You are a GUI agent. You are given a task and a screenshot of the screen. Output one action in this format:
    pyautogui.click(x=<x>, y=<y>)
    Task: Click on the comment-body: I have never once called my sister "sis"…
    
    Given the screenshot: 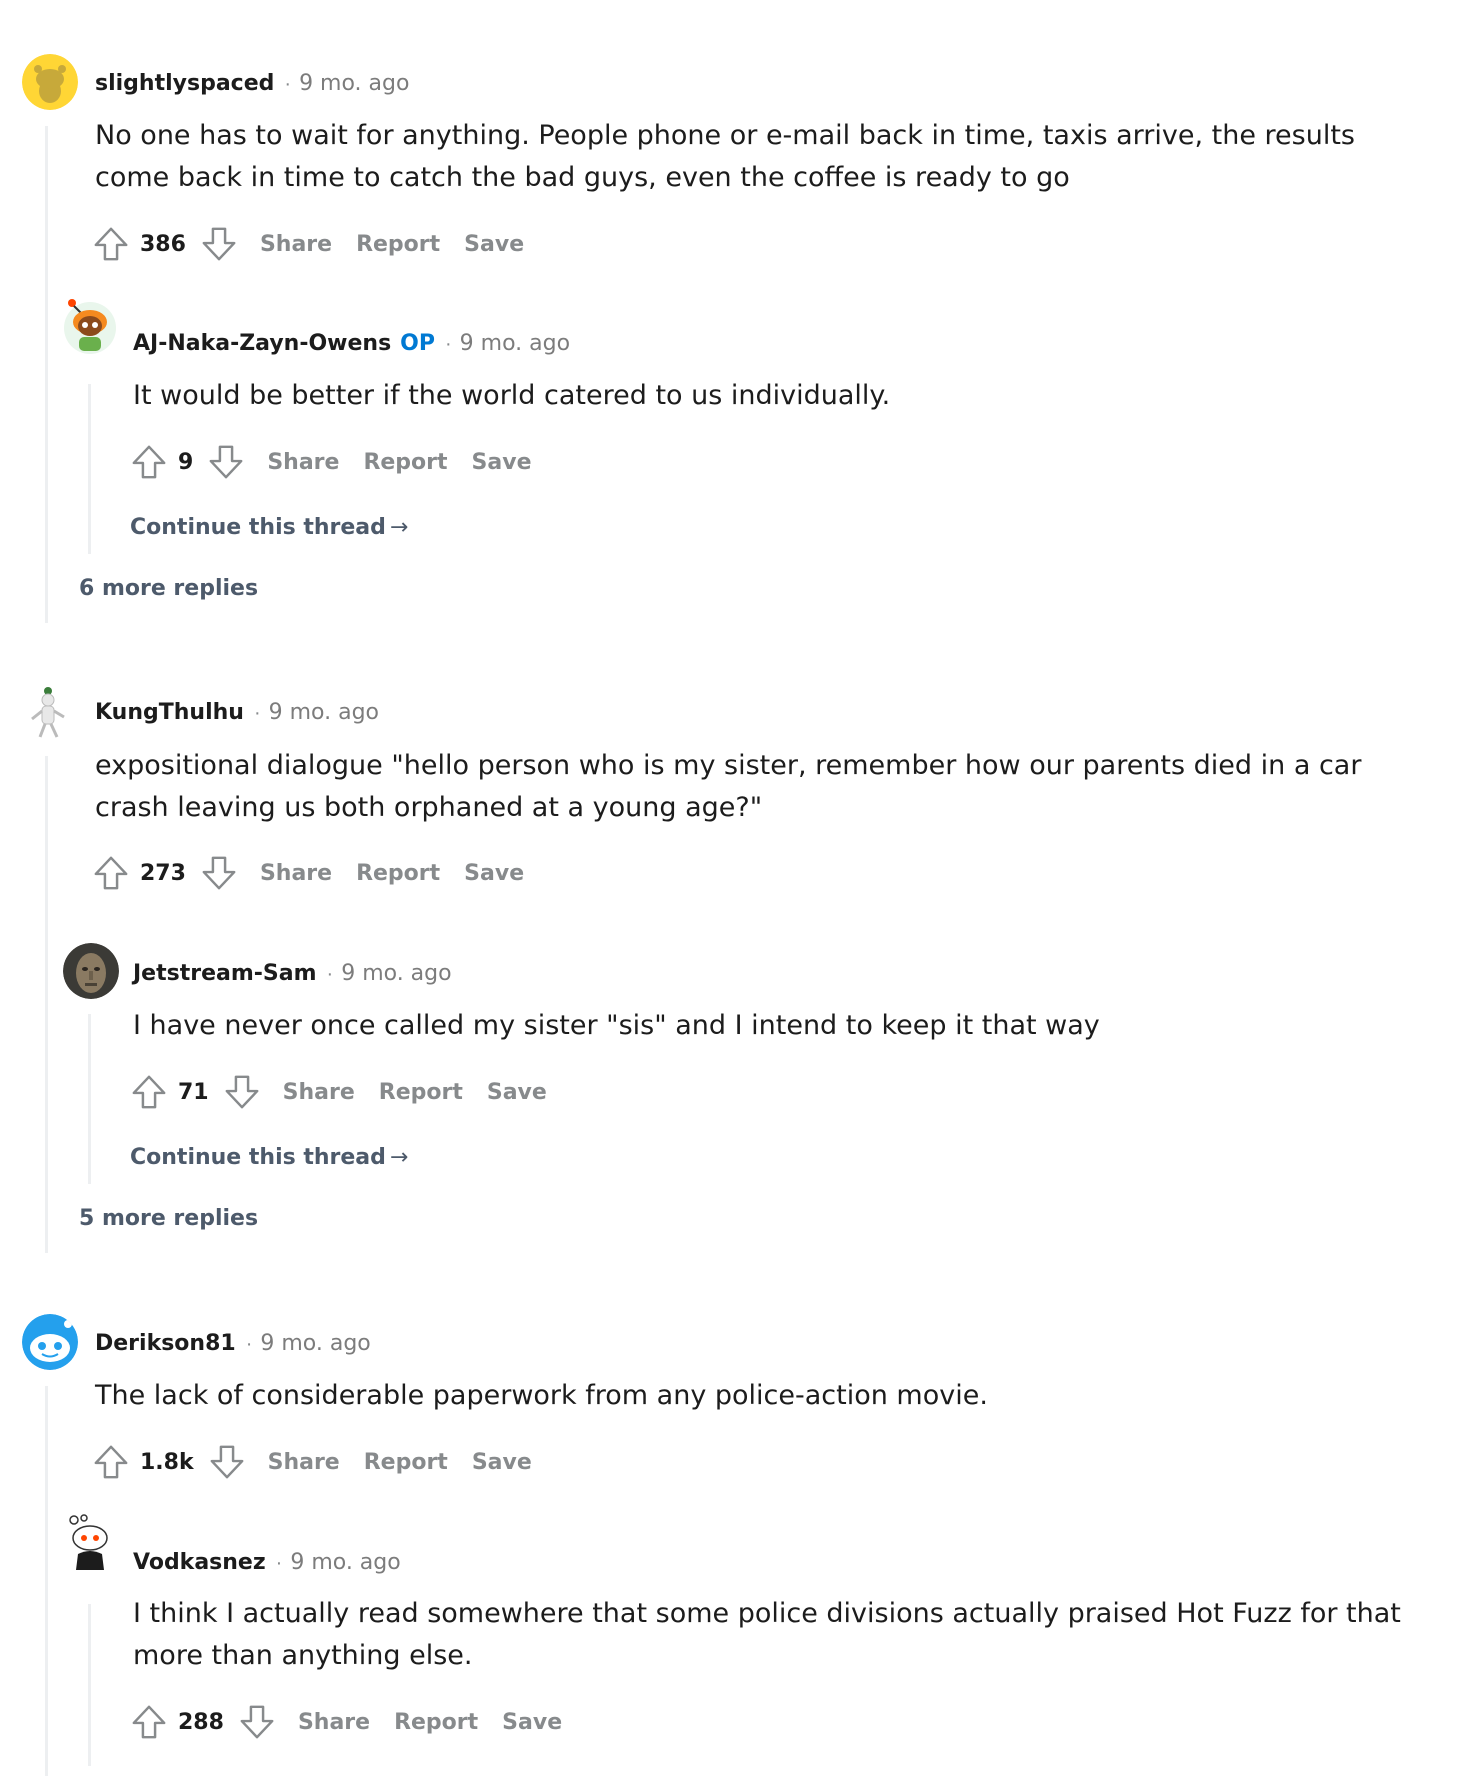 What is the action you would take?
    pyautogui.click(x=616, y=1025)
    